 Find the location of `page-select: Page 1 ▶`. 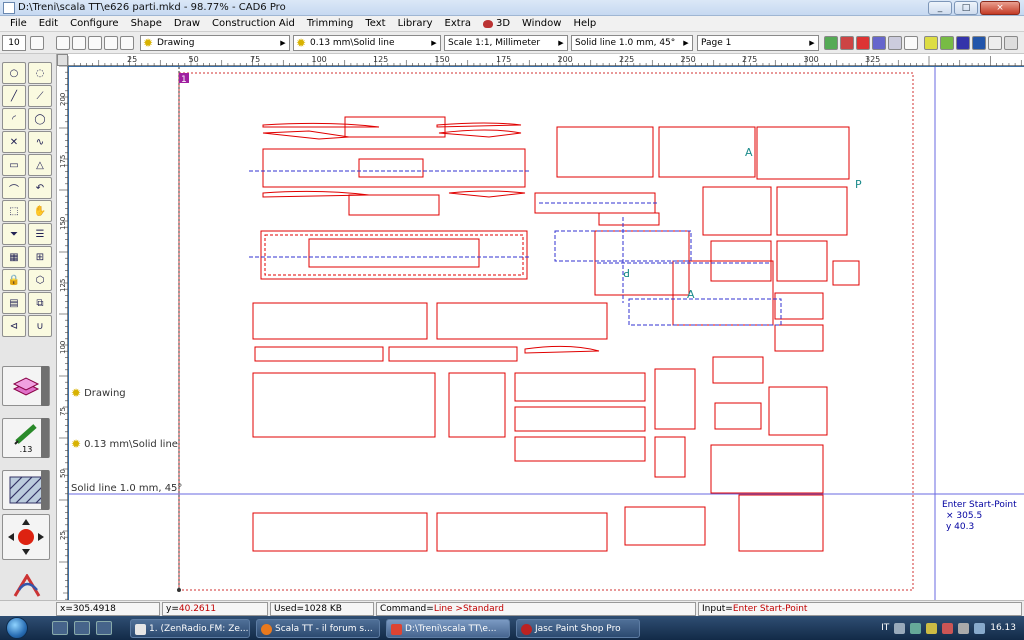

page-select: Page 1 ▶ is located at coordinates (758, 43).